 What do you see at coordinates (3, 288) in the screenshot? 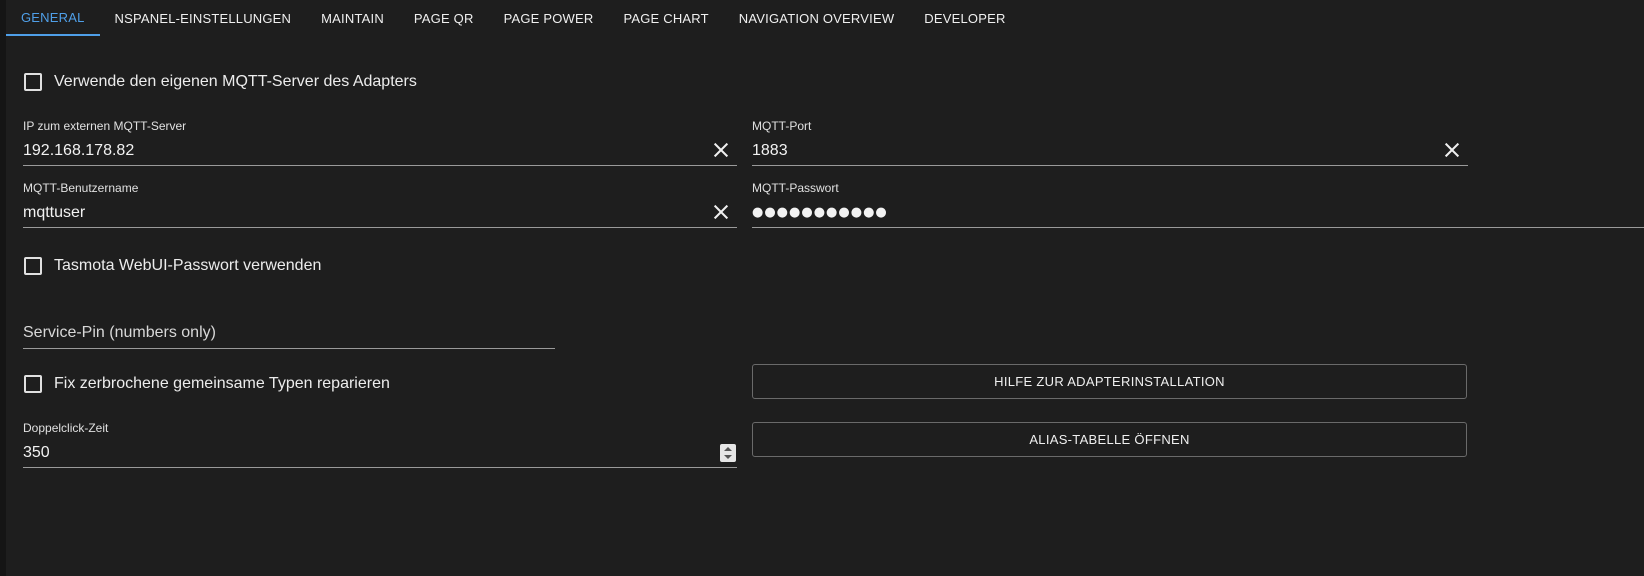
I see `left-edge-bar` at bounding box center [3, 288].